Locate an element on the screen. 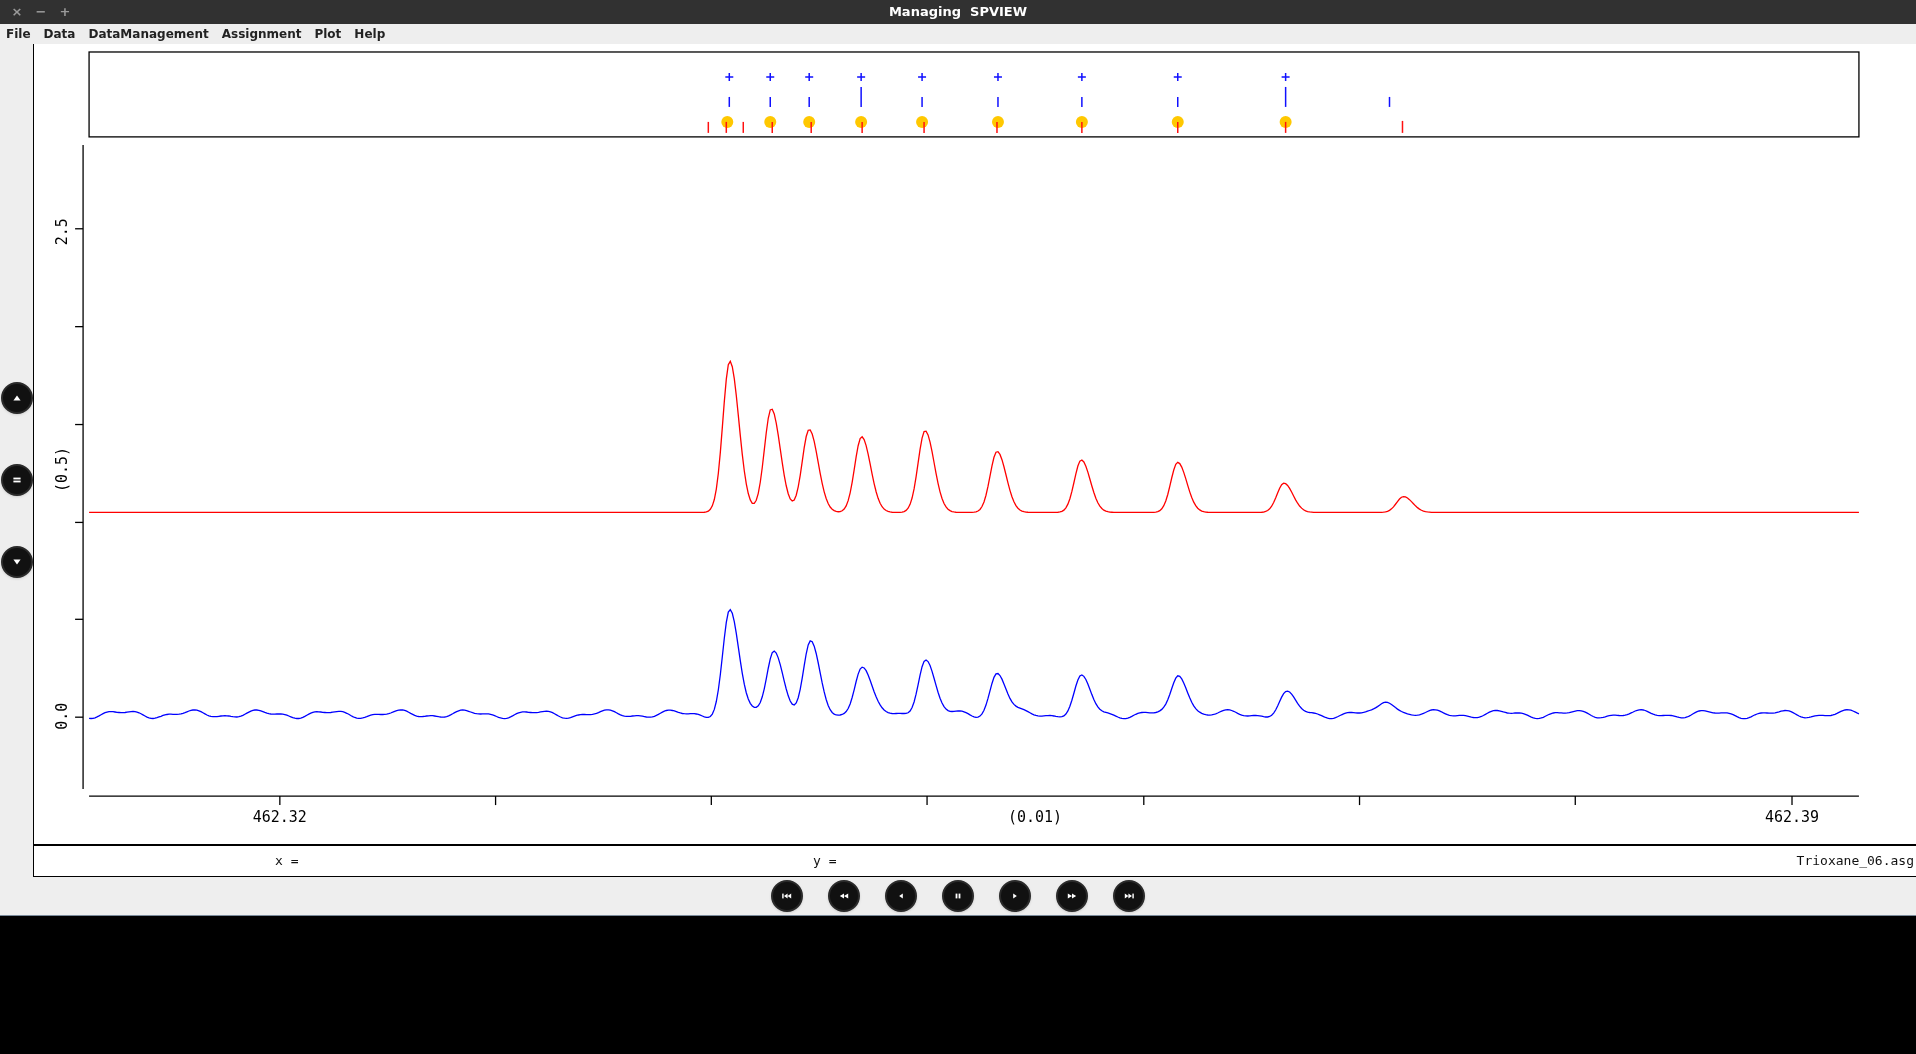  menu-item: Assignment is located at coordinates (261, 34).